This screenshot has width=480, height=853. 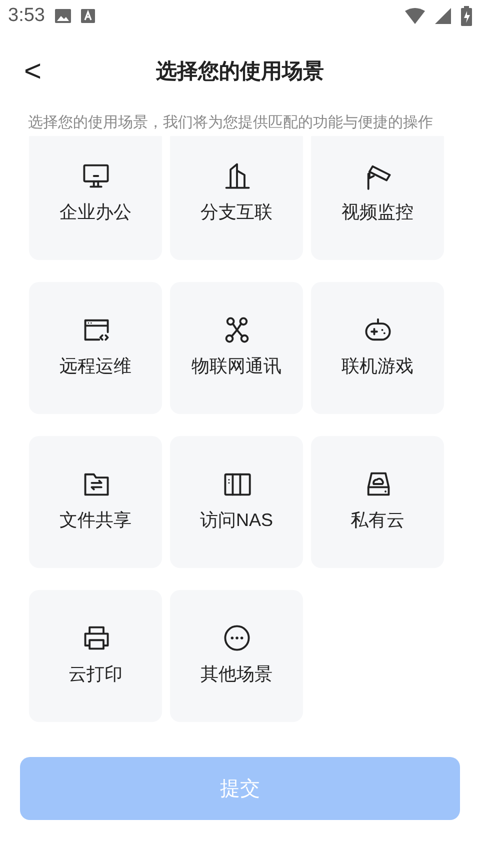 I want to click on scene-option: 远程运维, so click(x=95, y=348).